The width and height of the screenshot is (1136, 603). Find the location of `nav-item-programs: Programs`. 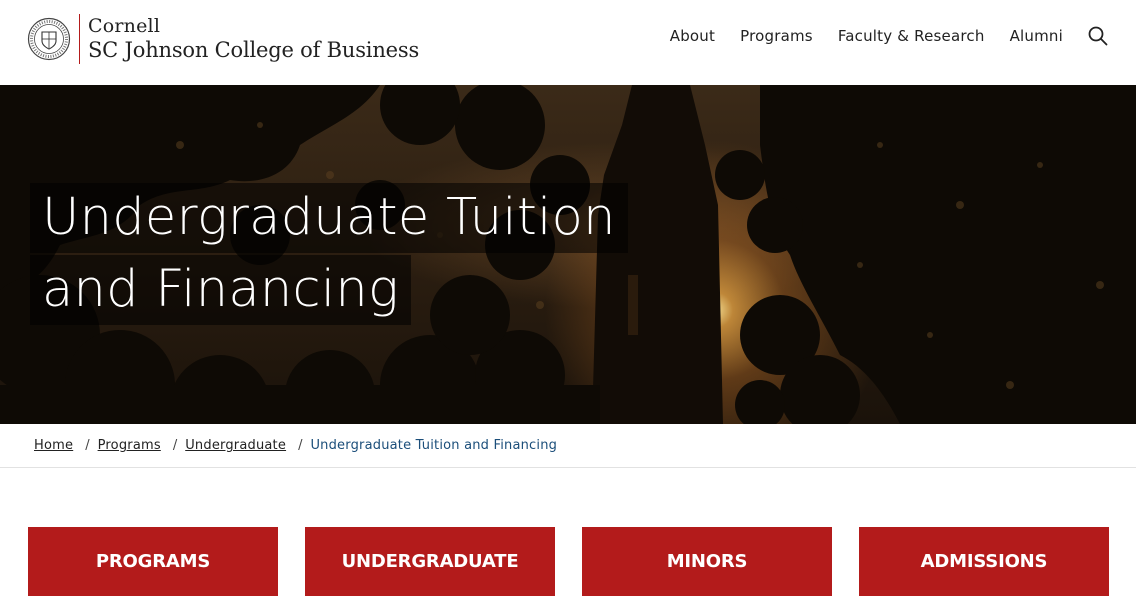

nav-item-programs: Programs is located at coordinates (776, 36).